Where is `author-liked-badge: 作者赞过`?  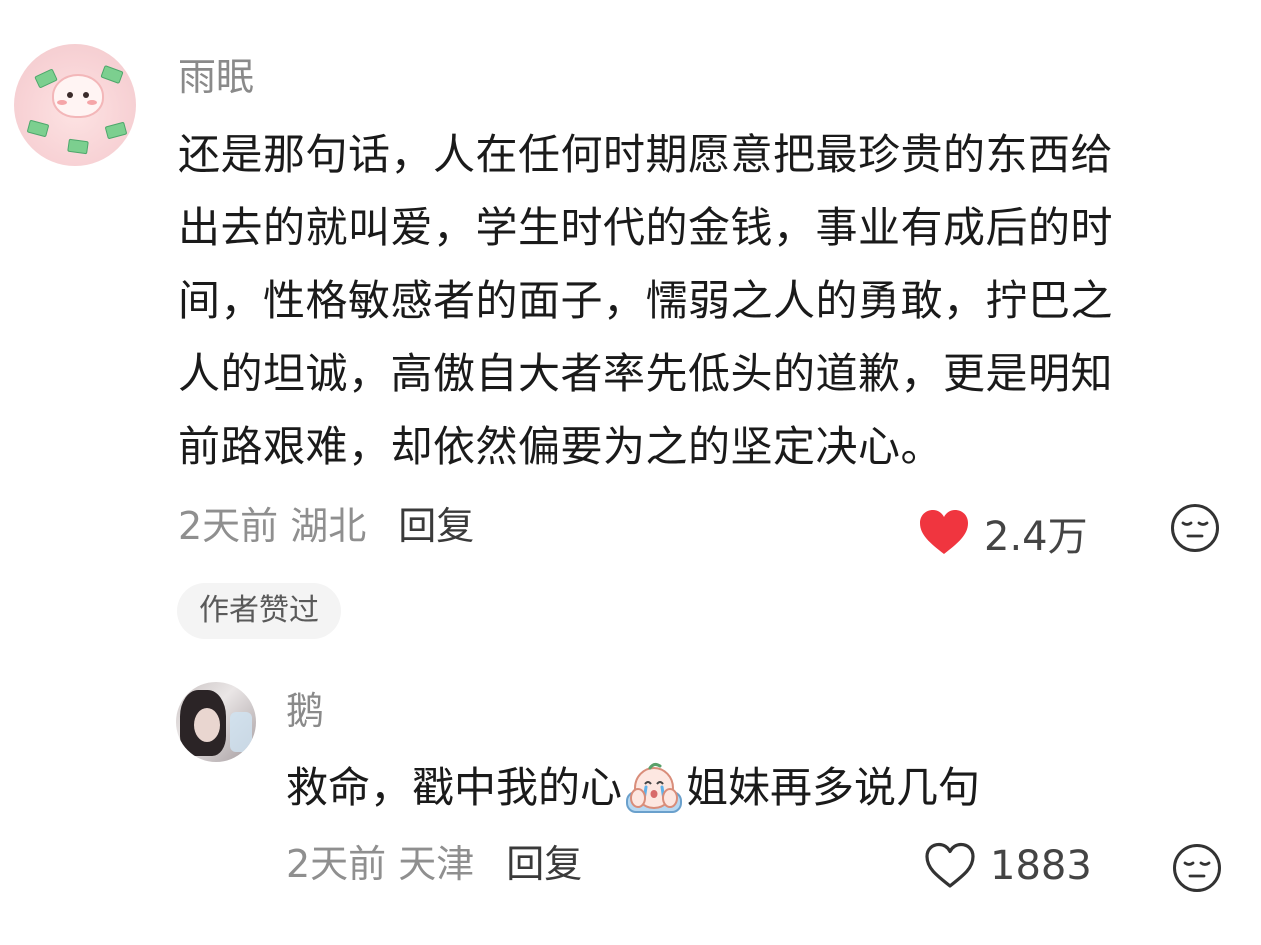
author-liked-badge: 作者赞过 is located at coordinates (259, 611).